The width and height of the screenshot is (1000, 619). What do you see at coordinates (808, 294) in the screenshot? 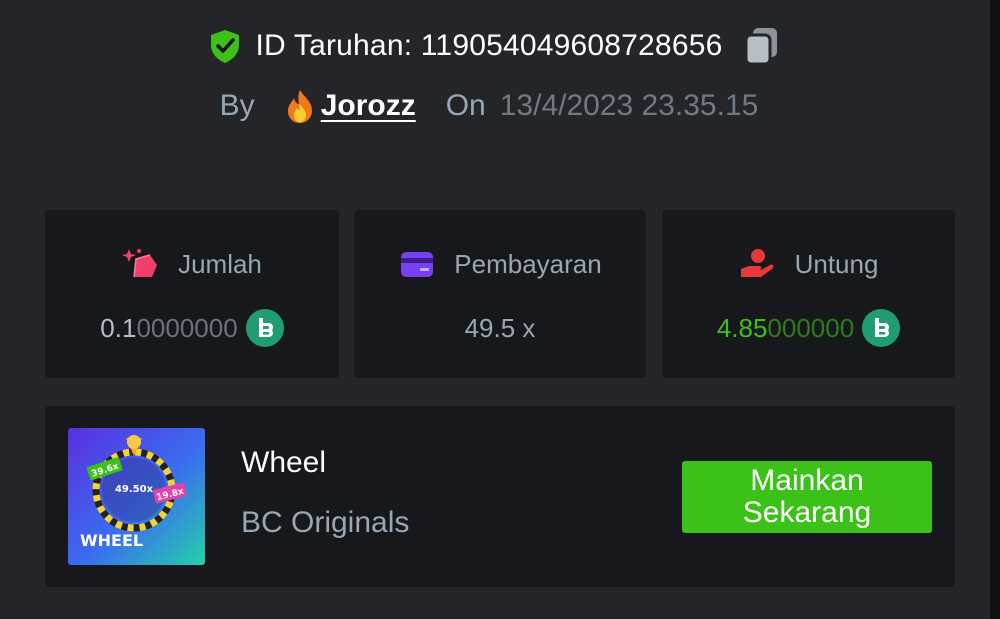
I see `profit-card: Untung 4.85000000` at bounding box center [808, 294].